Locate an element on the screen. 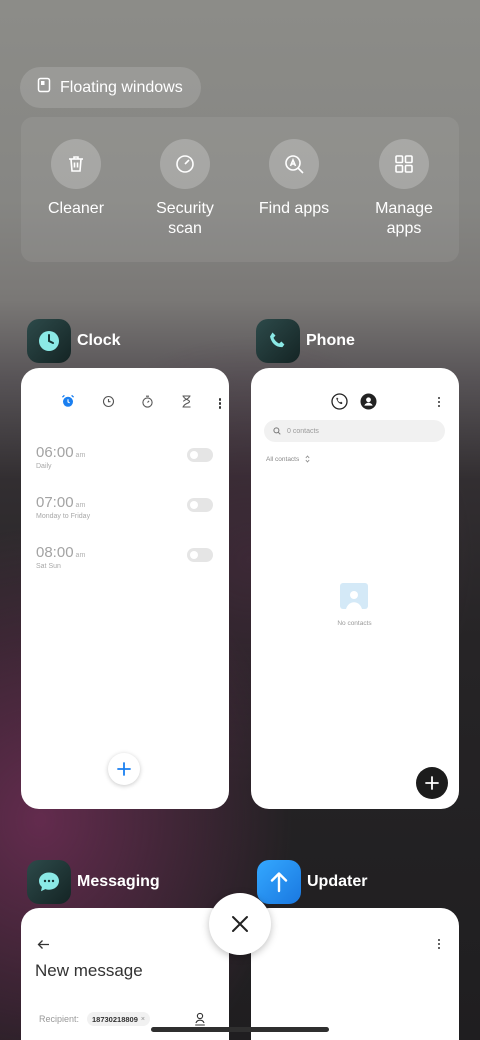 Image resolution: width=480 pixels, height=1040 pixels. empty-contacts-icon is located at coordinates (354, 596).